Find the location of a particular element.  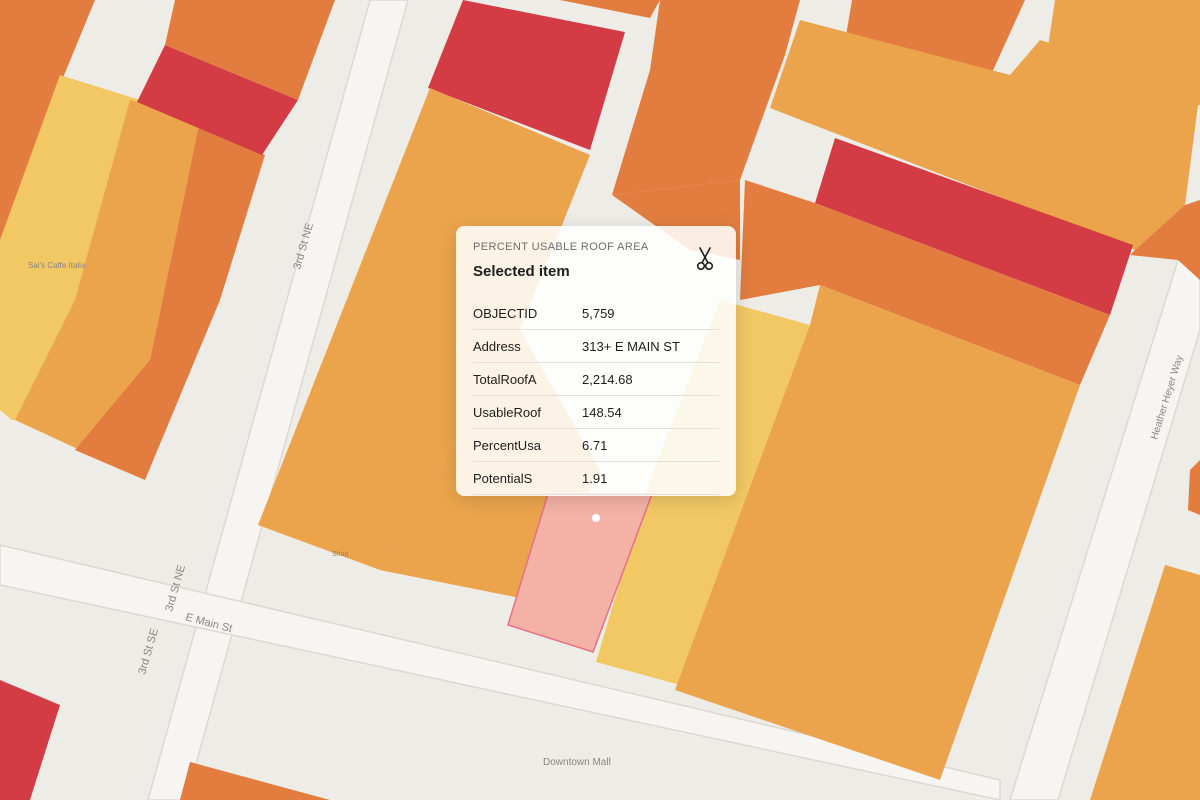

layer-title: PERCENT USABLE ROOF AREA is located at coordinates (561, 247).